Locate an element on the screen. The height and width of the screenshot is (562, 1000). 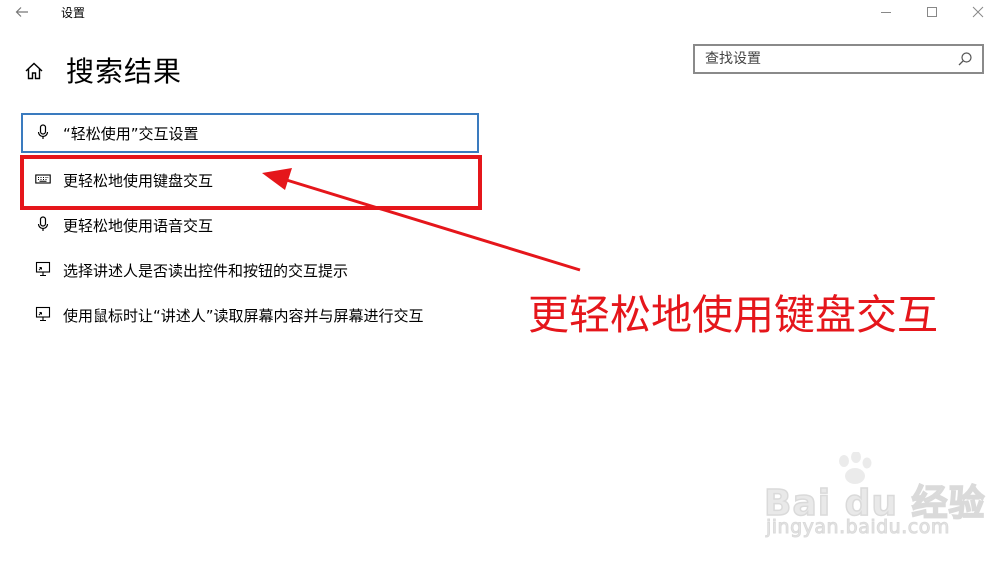
home-button is located at coordinates (34, 71).